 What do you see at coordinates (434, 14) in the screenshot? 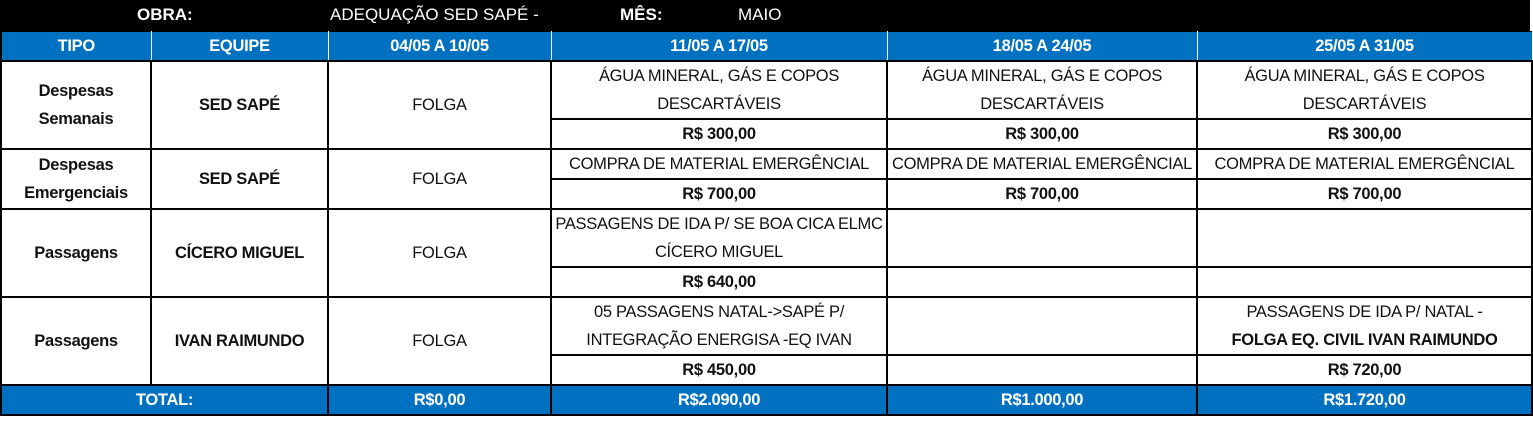
I see `obra-value: ADEQUAÇÃO SED SAPÉ -` at bounding box center [434, 14].